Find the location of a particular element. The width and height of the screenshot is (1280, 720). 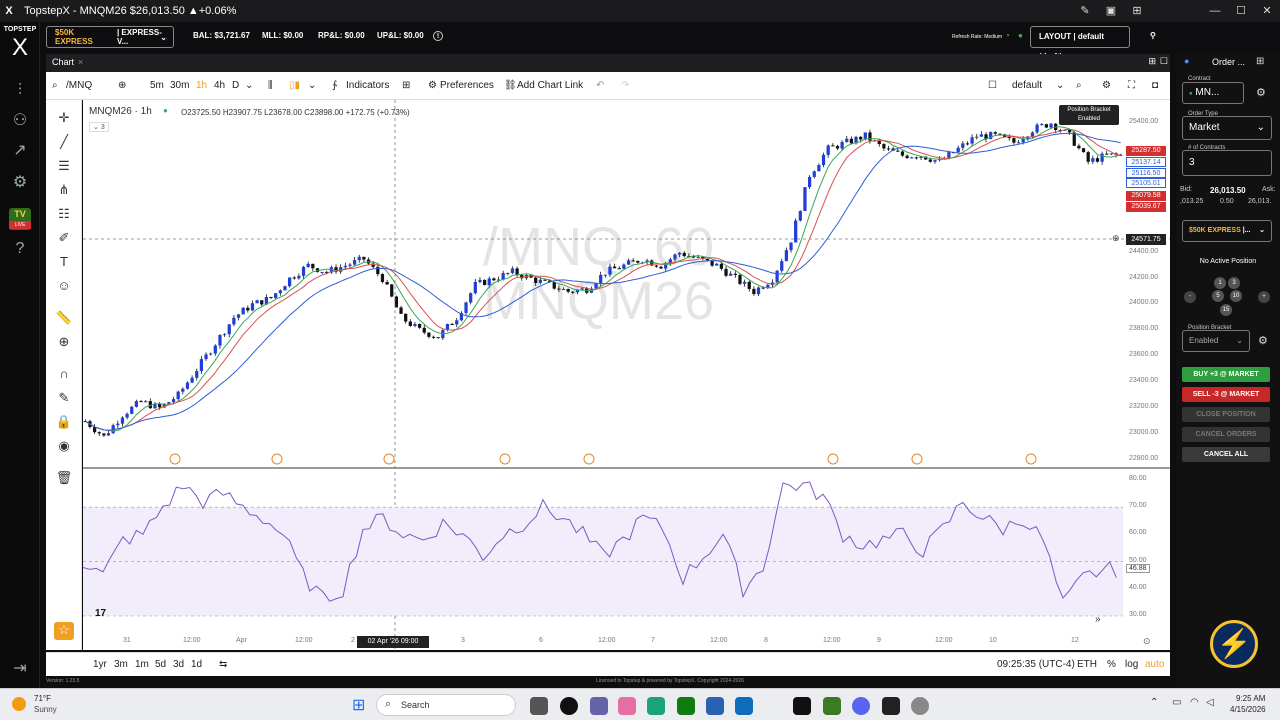

network-icon: ▭ is located at coordinates (1176, 702).